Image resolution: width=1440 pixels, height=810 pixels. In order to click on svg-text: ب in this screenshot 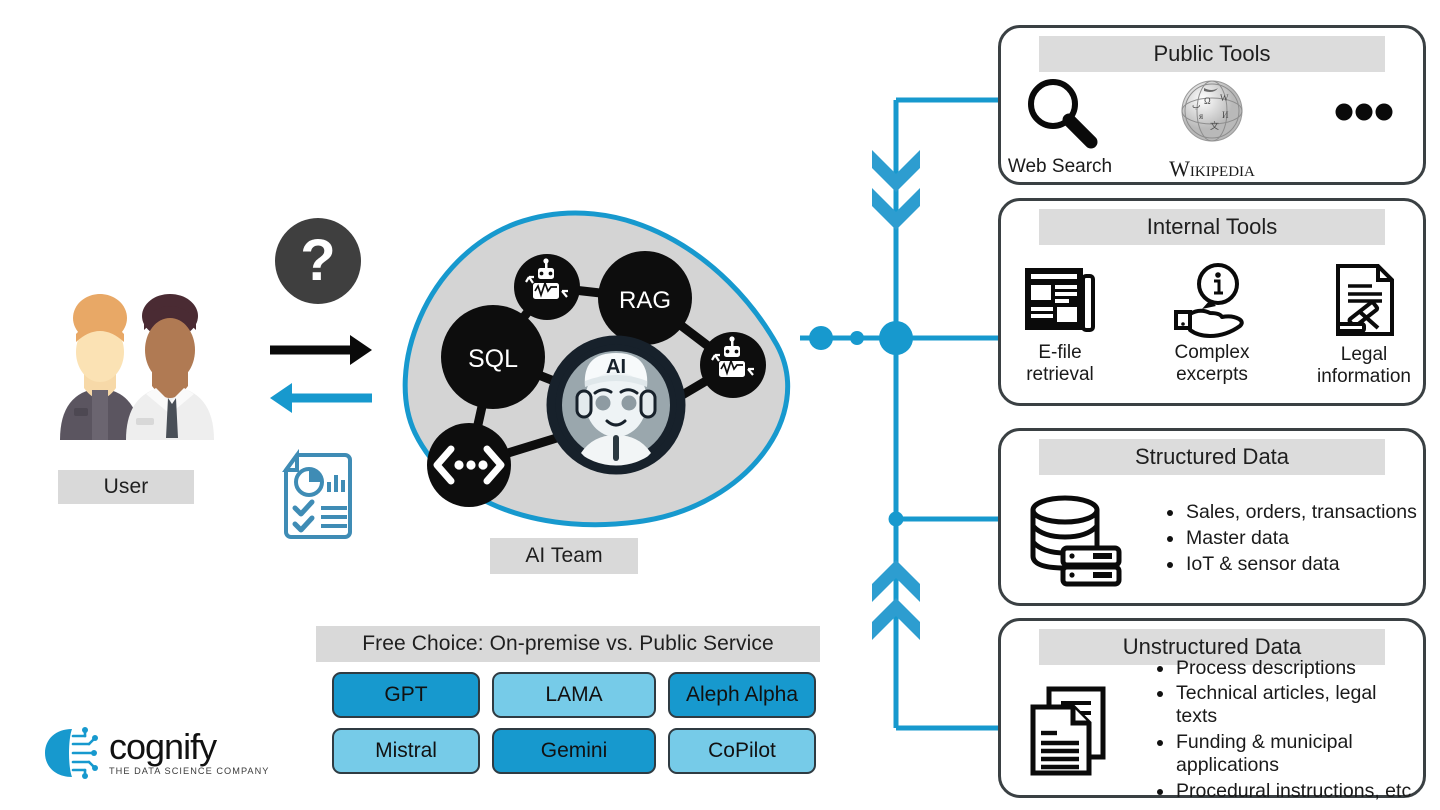, I will do `click(1196, 105)`.